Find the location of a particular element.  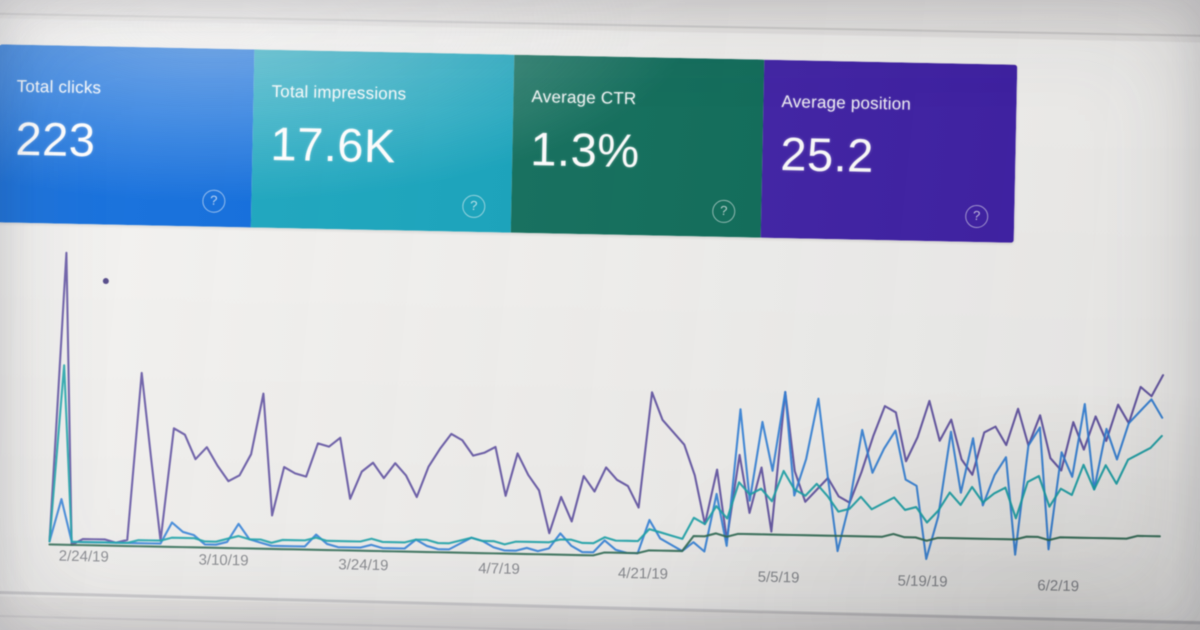

x-axis-tick-label: 3/24/19 is located at coordinates (363, 565).